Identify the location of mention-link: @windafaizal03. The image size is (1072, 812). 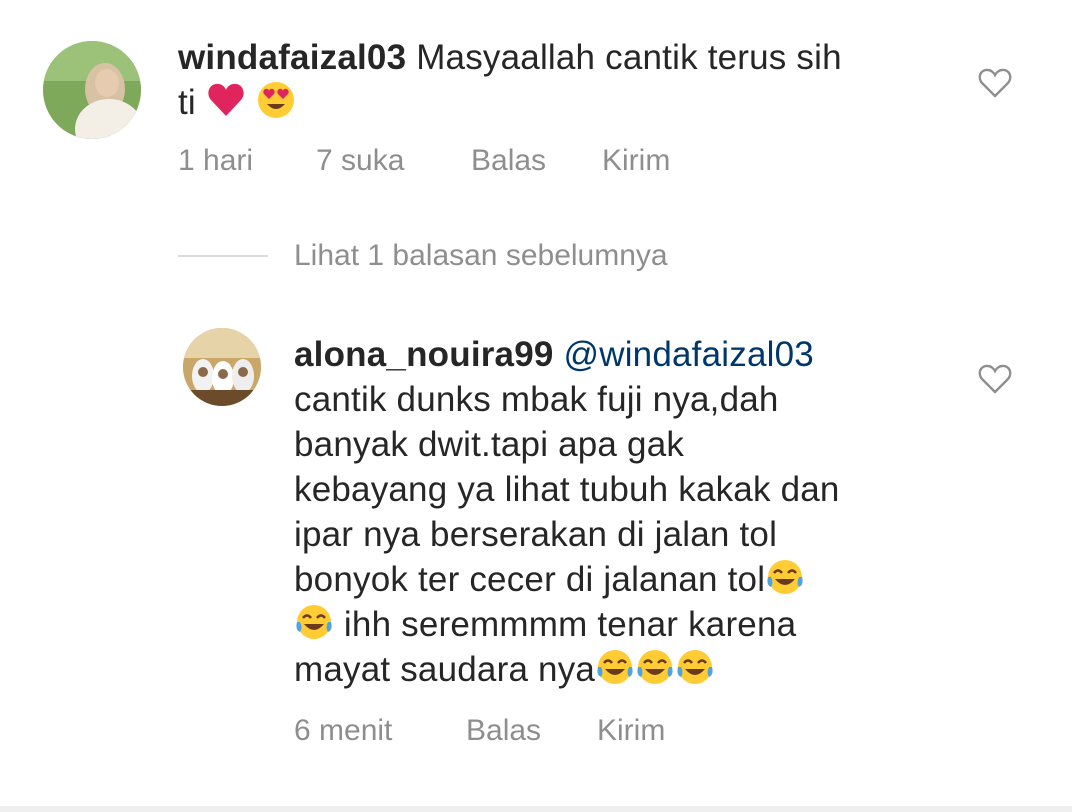
(689, 354).